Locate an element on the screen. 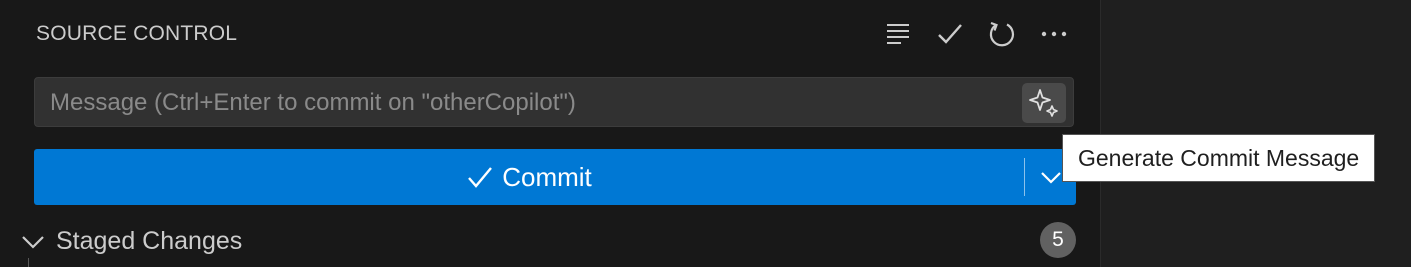 This screenshot has width=1411, height=267. commit-message-box is located at coordinates (554, 102).